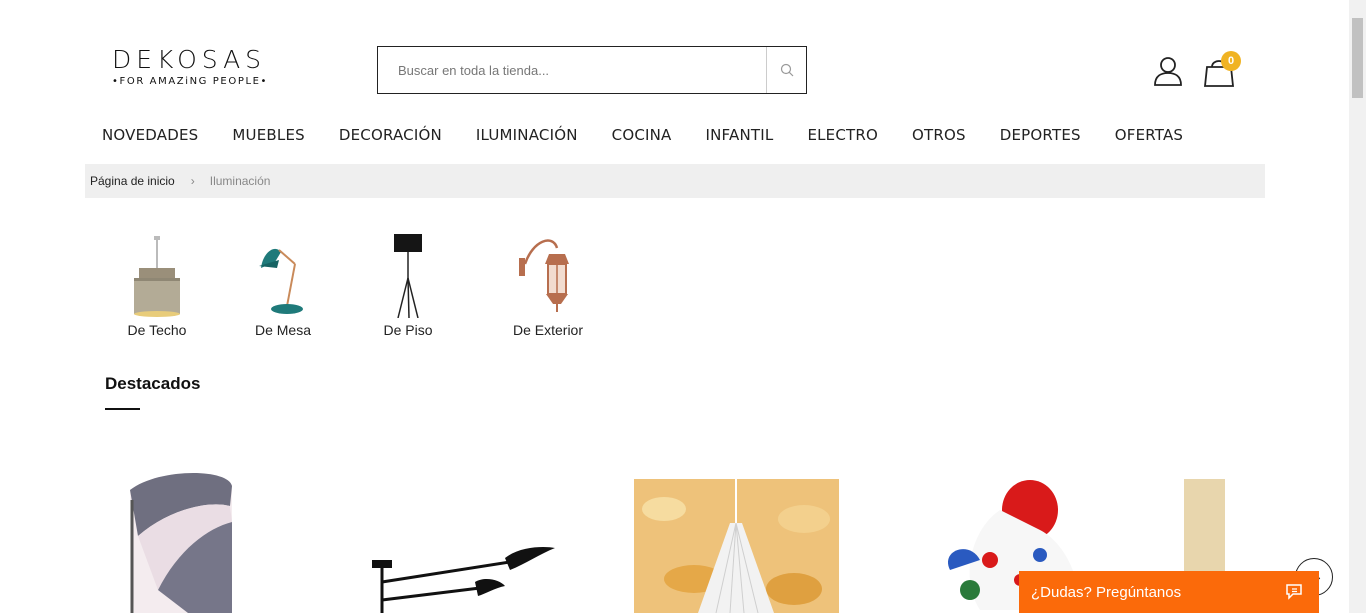 Image resolution: width=1366 pixels, height=613 pixels. Describe the element at coordinates (1294, 592) in the screenshot. I see `chat-bubble-icon` at that location.